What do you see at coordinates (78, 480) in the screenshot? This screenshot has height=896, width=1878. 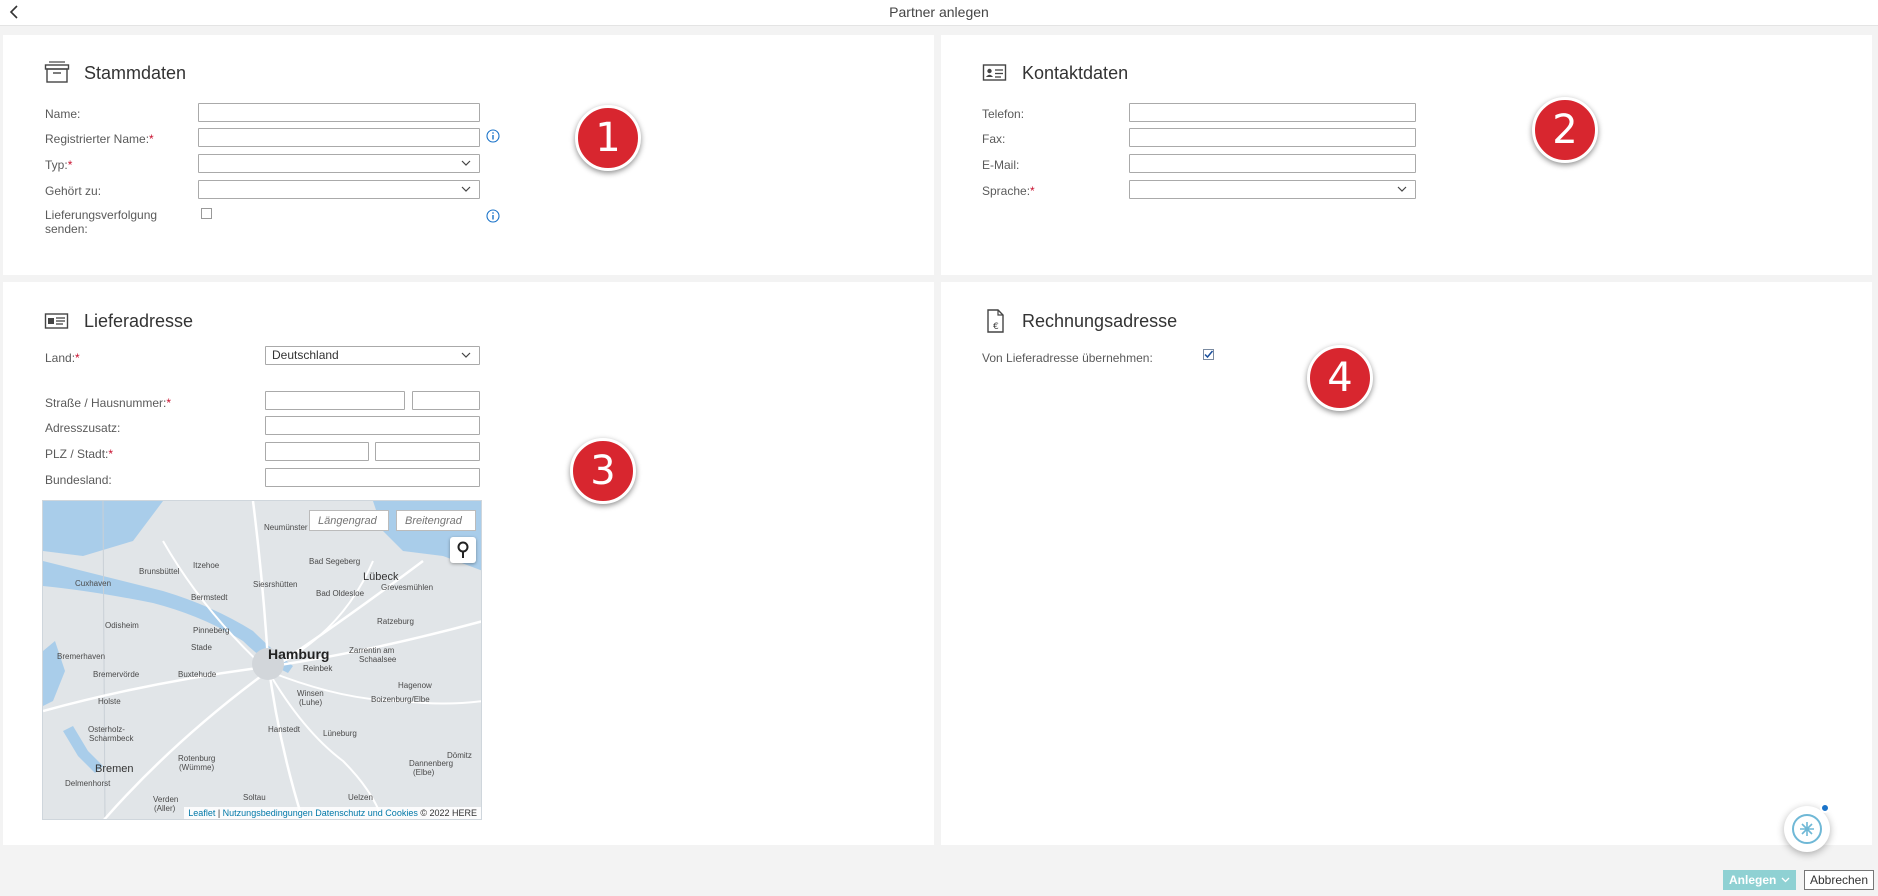 I see `state-label: Bundesland:` at bounding box center [78, 480].